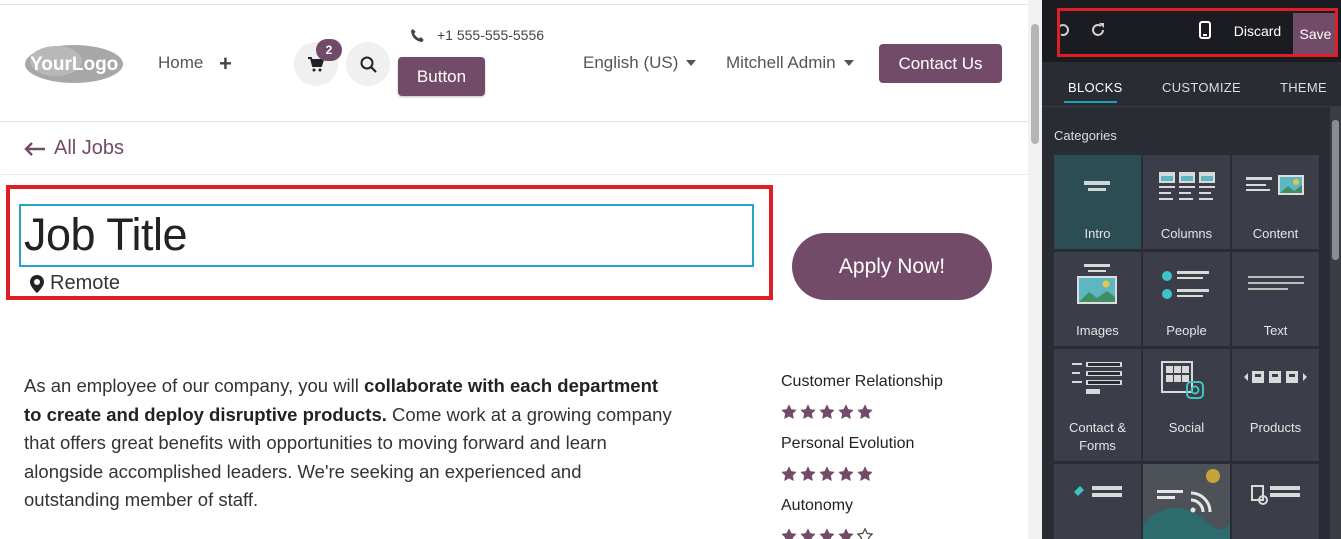 The height and width of the screenshot is (539, 1341). What do you see at coordinates (1090, 102) in the screenshot?
I see `active-tab-indicator` at bounding box center [1090, 102].